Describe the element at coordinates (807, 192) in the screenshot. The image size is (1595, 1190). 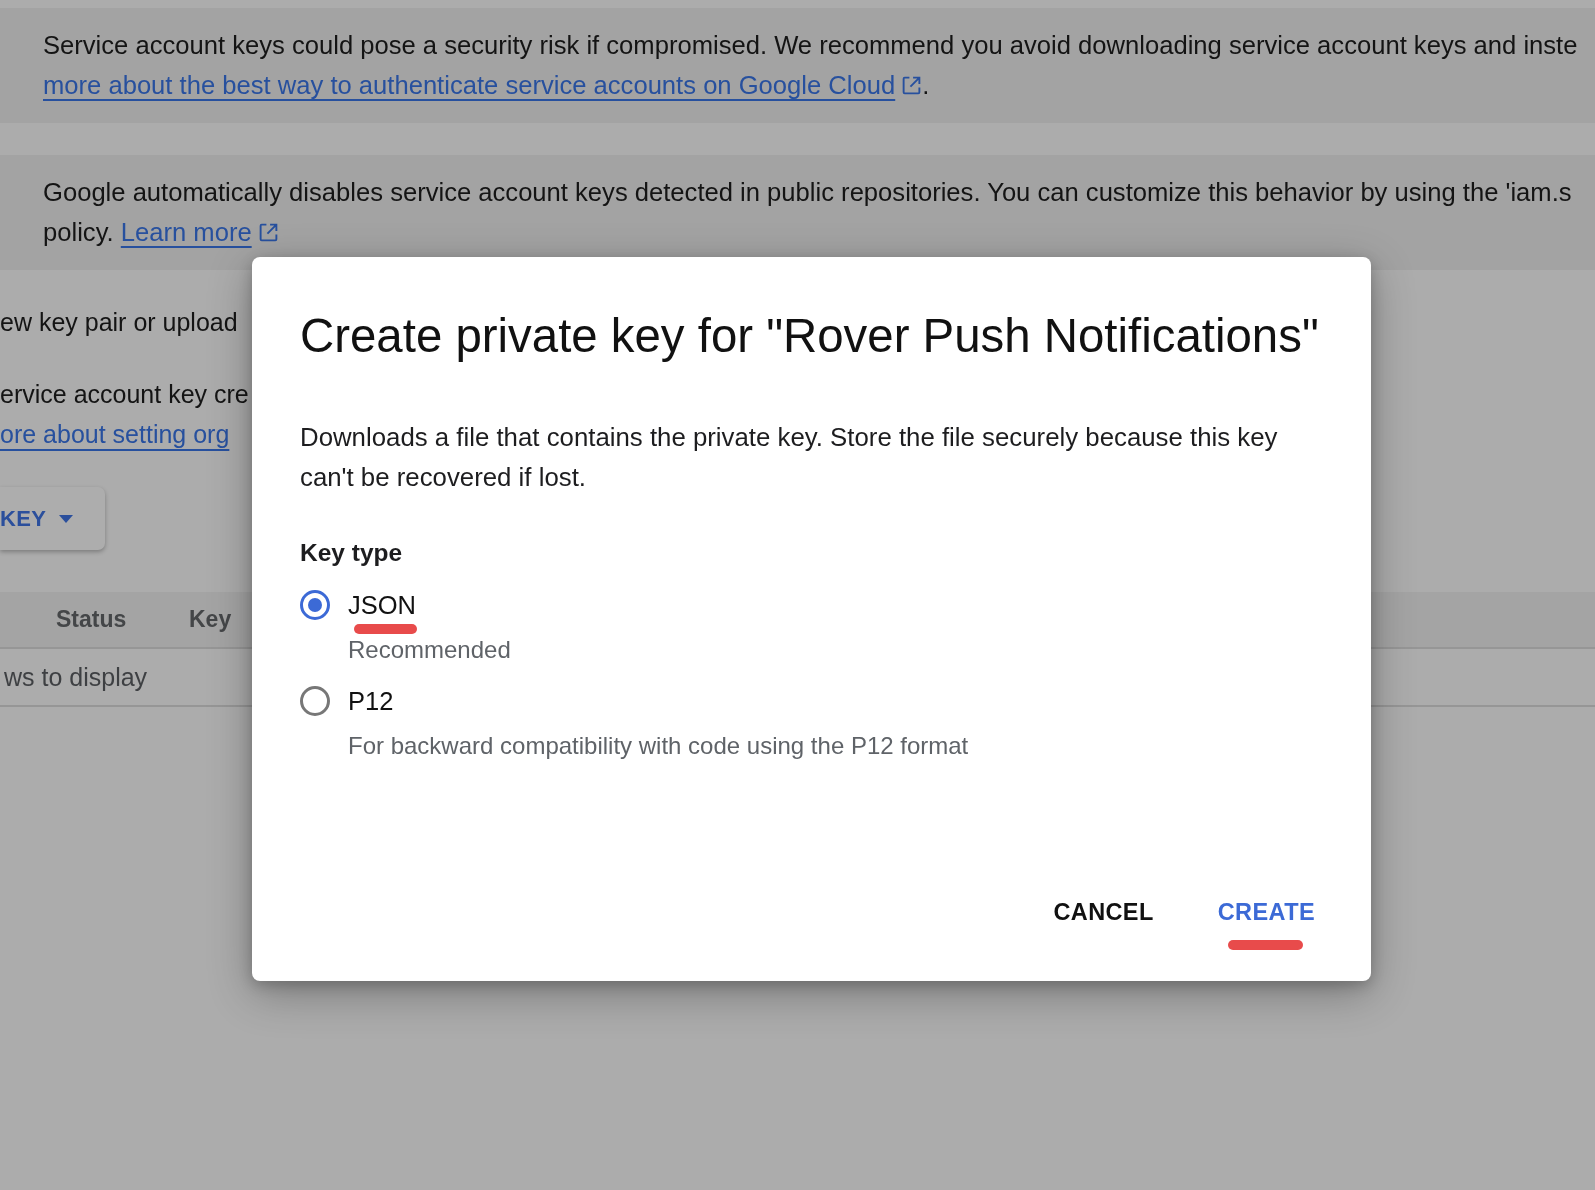
I see `banner-text: Google automatically disables service account keys detected in public repositories. You can customize this behavior by using the 'iam.s` at that location.